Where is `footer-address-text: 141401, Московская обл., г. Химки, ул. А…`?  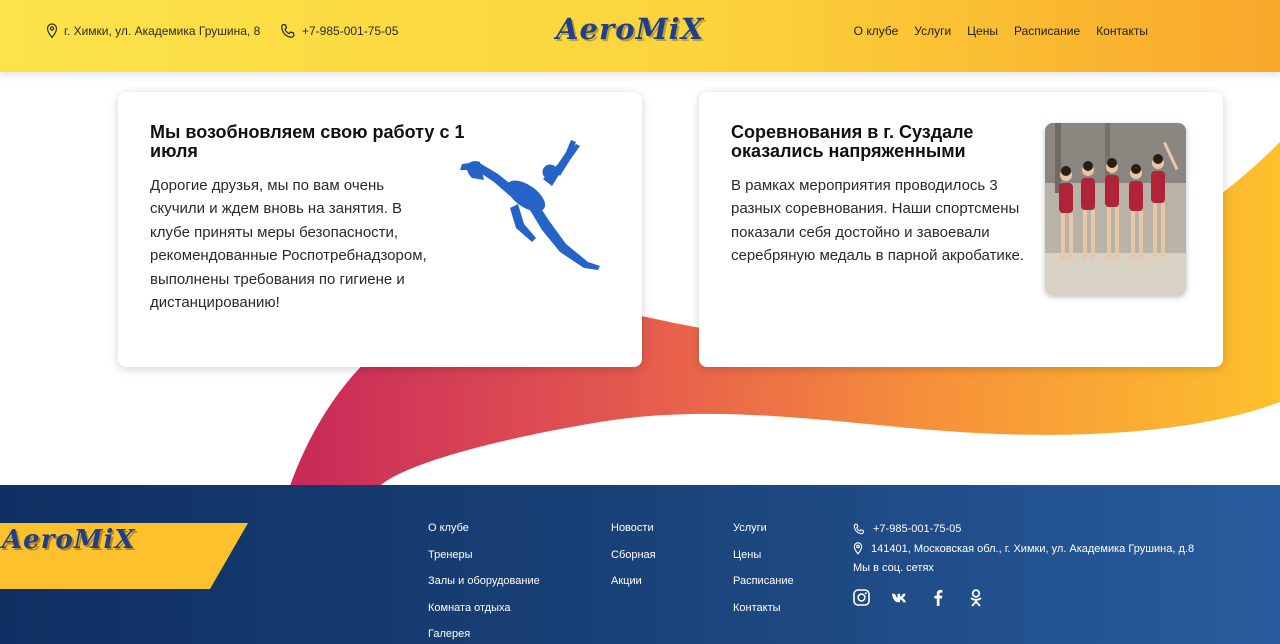 footer-address-text: 141401, Московская обл., г. Химки, ул. А… is located at coordinates (1033, 548).